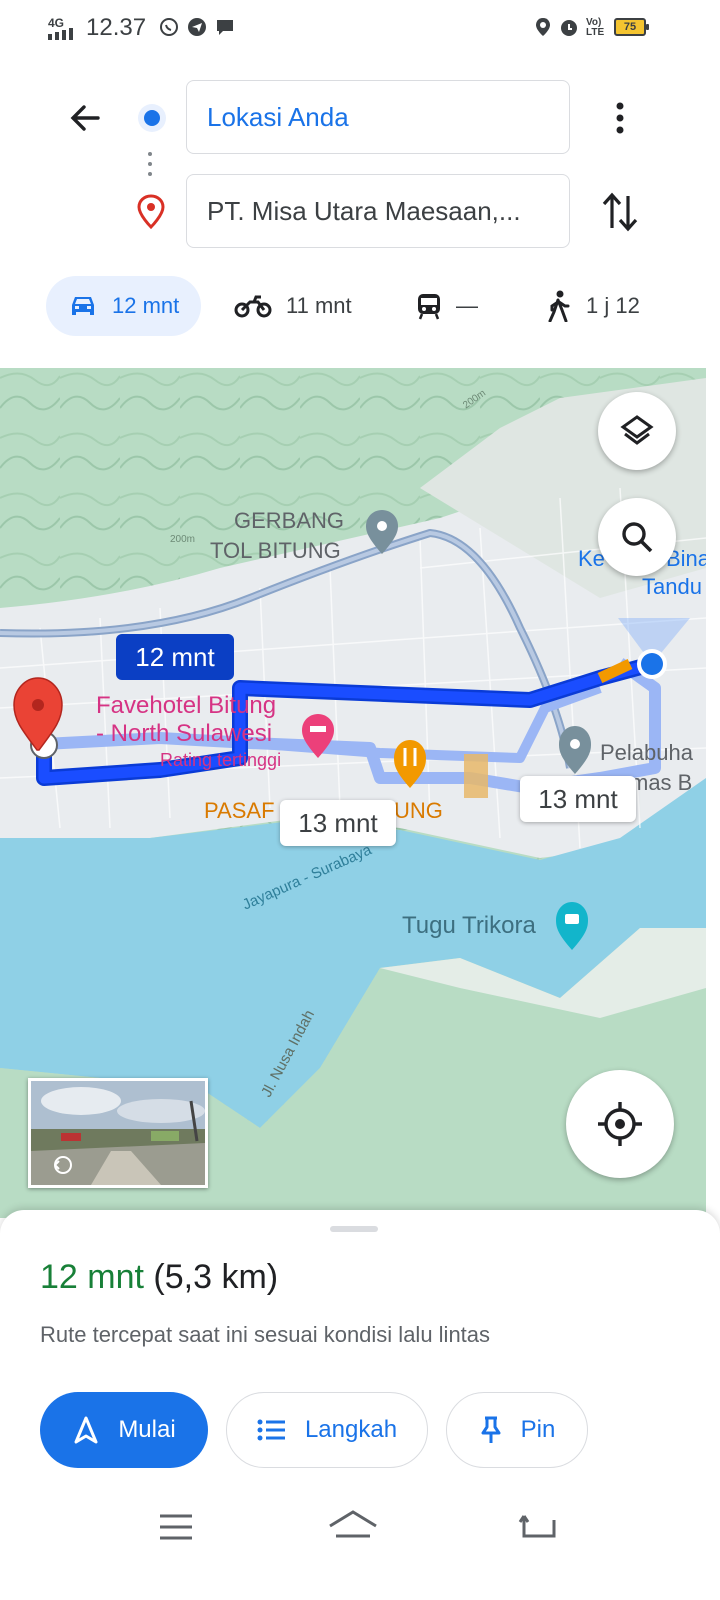 This screenshot has width=720, height=1600. I want to click on search-button, so click(637, 537).